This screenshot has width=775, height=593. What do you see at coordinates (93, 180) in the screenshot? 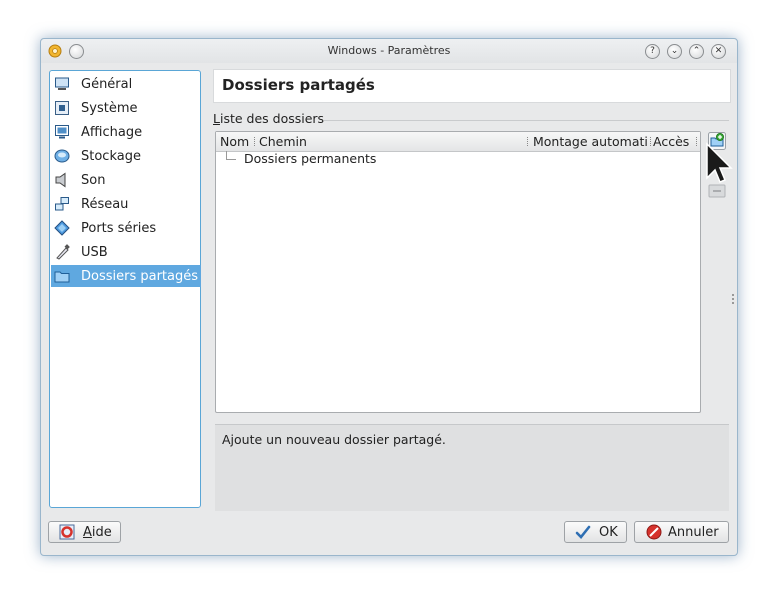
I see `sidebar-item-label: Son` at bounding box center [93, 180].